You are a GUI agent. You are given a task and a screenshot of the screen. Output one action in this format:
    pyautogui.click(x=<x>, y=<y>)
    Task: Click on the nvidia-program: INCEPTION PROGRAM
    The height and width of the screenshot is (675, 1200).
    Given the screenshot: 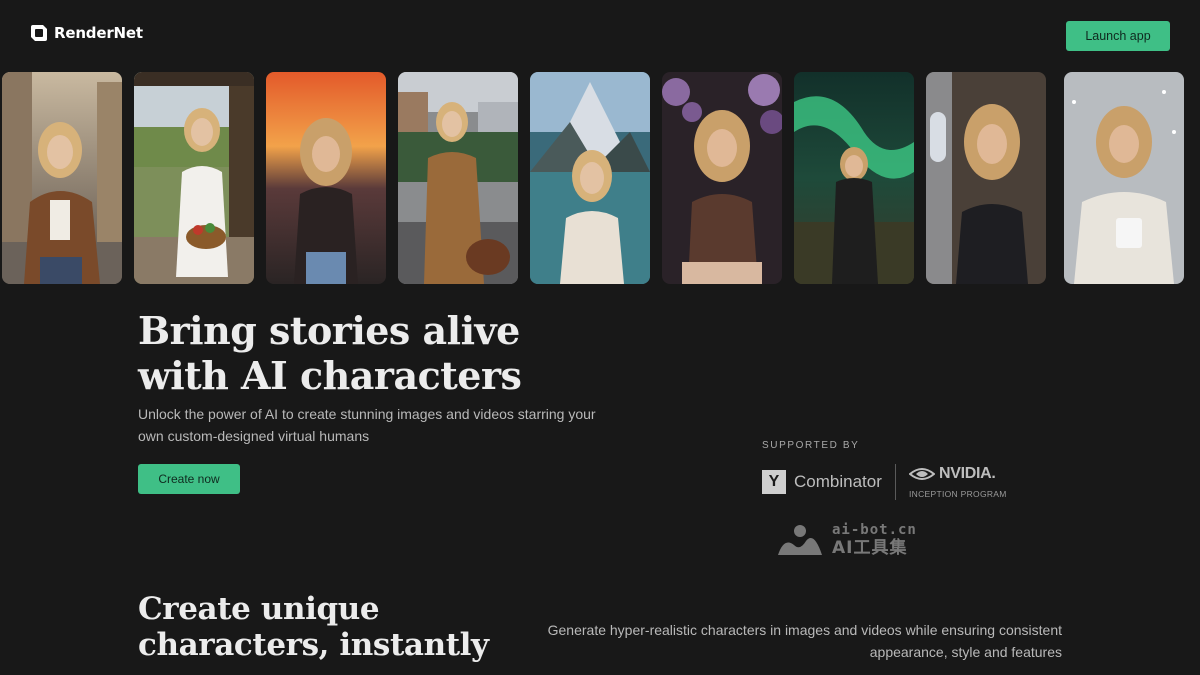 What is the action you would take?
    pyautogui.click(x=958, y=494)
    